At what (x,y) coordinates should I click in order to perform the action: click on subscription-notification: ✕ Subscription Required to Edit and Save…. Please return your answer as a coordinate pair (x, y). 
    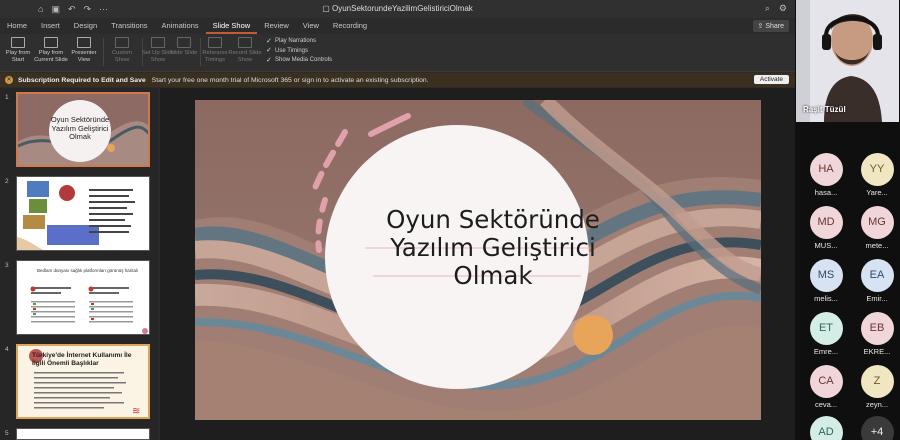
    Looking at the image, I should click on (397, 80).